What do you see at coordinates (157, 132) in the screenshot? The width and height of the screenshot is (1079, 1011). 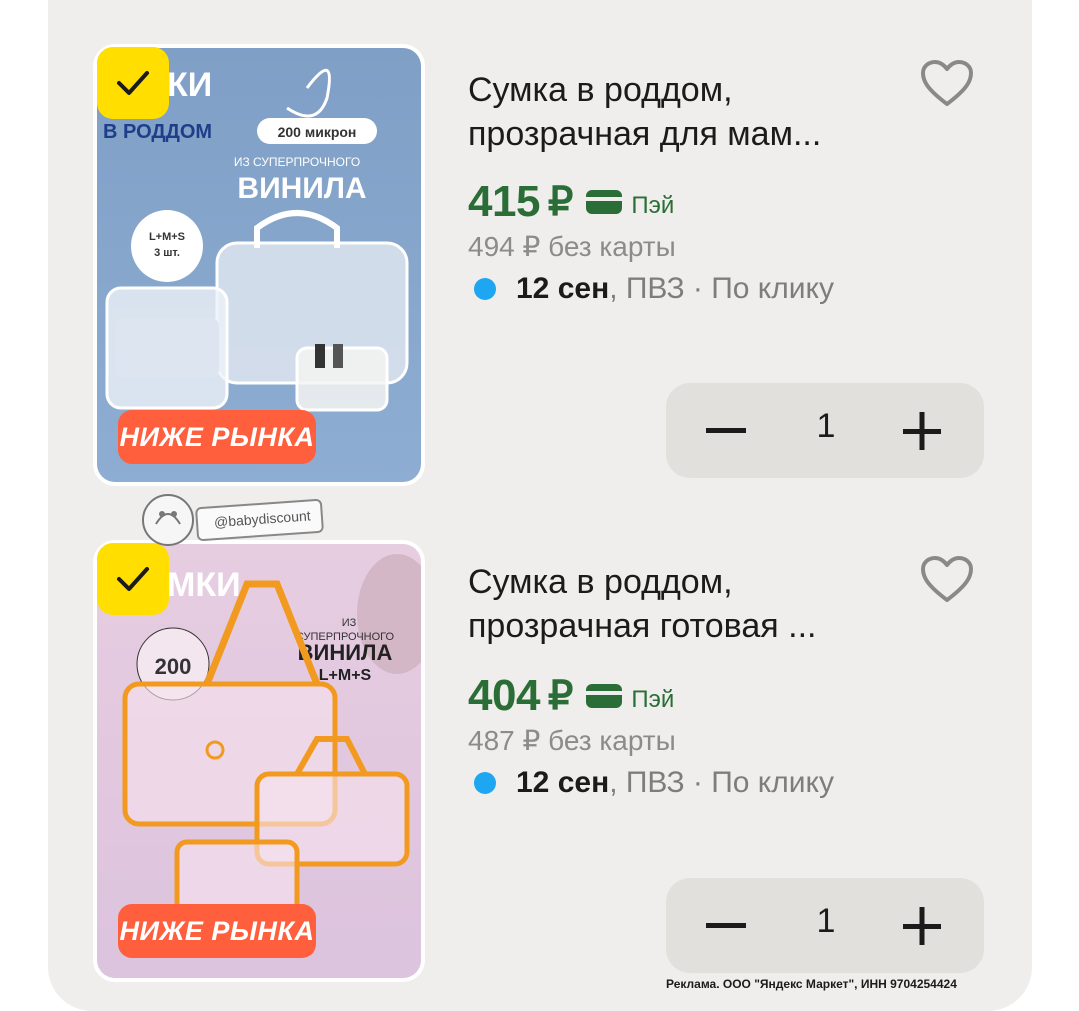 I see `svg-text: В РОДДОМ` at bounding box center [157, 132].